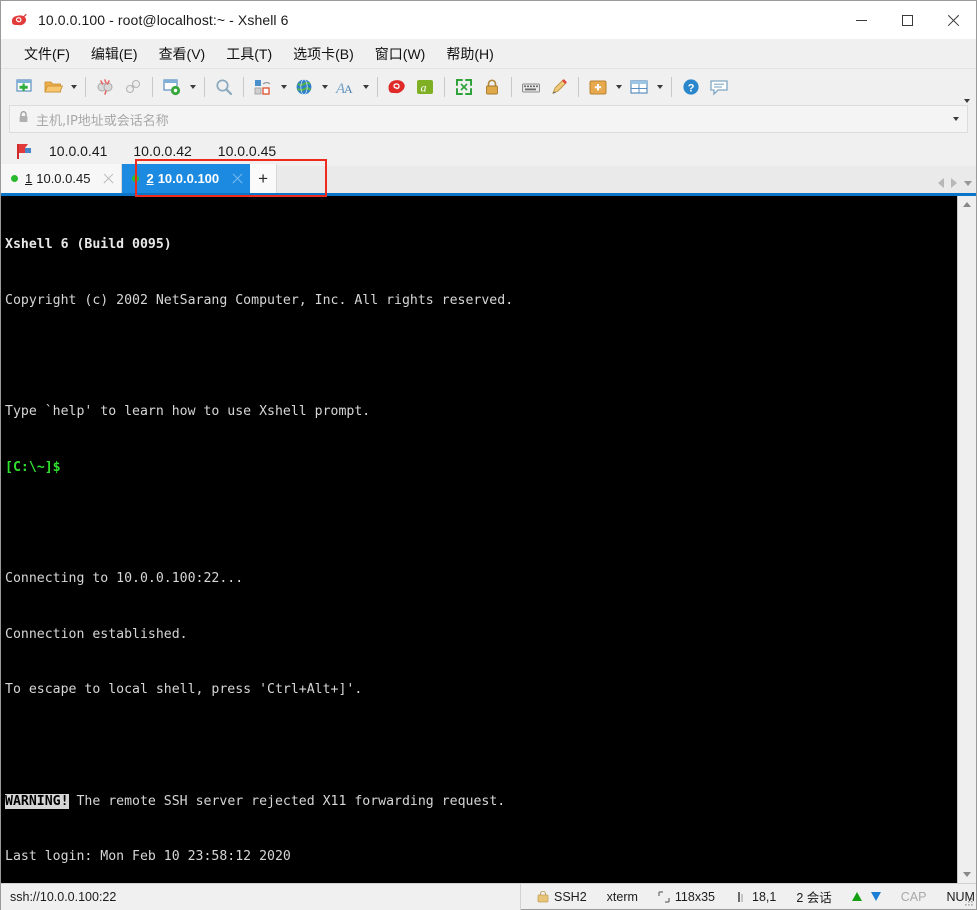 This screenshot has width=977, height=910. What do you see at coordinates (25, 87) in the screenshot?
I see `new-session-button` at bounding box center [25, 87].